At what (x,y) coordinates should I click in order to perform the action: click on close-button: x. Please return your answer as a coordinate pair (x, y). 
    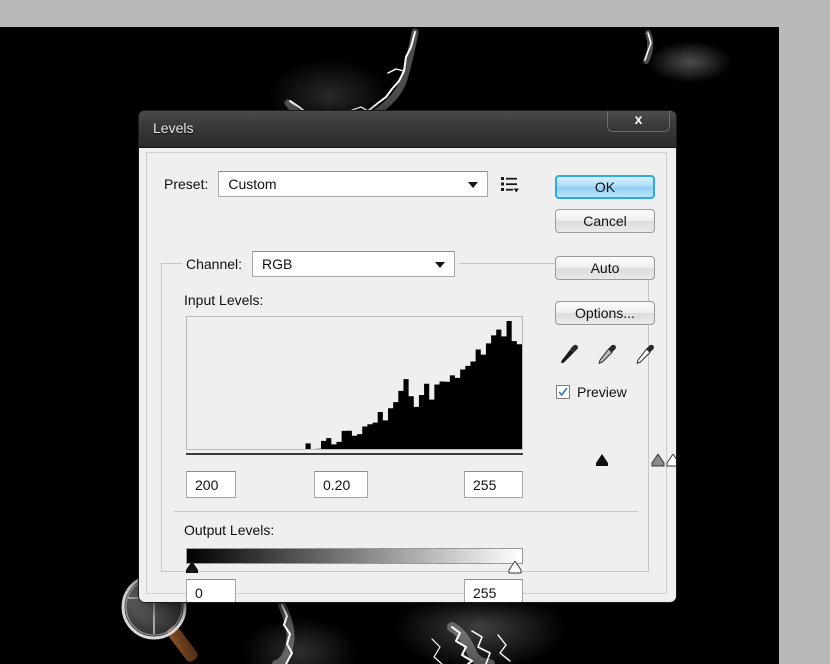
    Looking at the image, I should click on (638, 121).